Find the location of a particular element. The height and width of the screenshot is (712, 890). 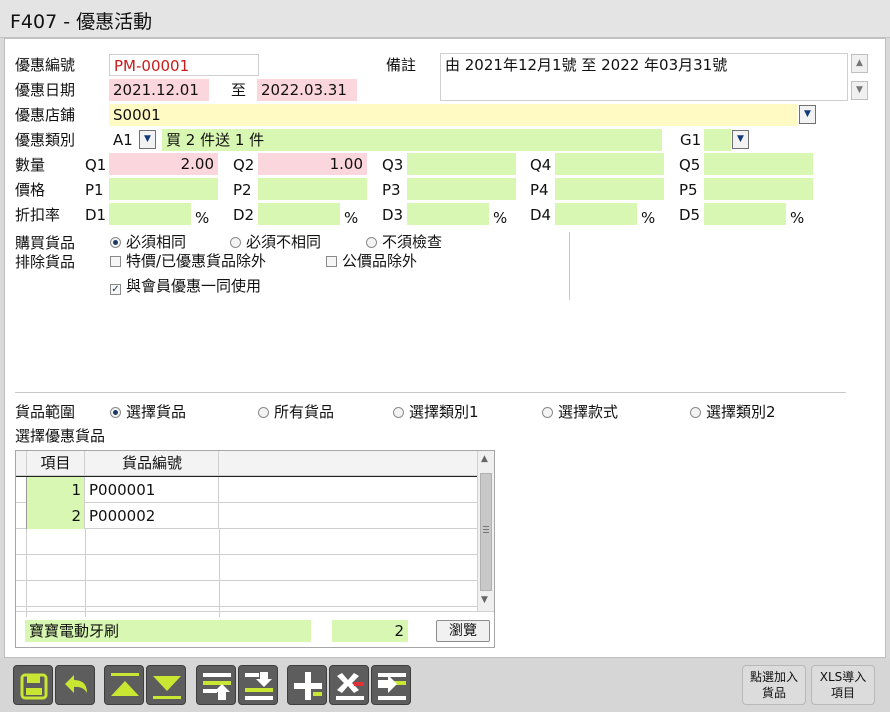

q3-field is located at coordinates (461, 164).